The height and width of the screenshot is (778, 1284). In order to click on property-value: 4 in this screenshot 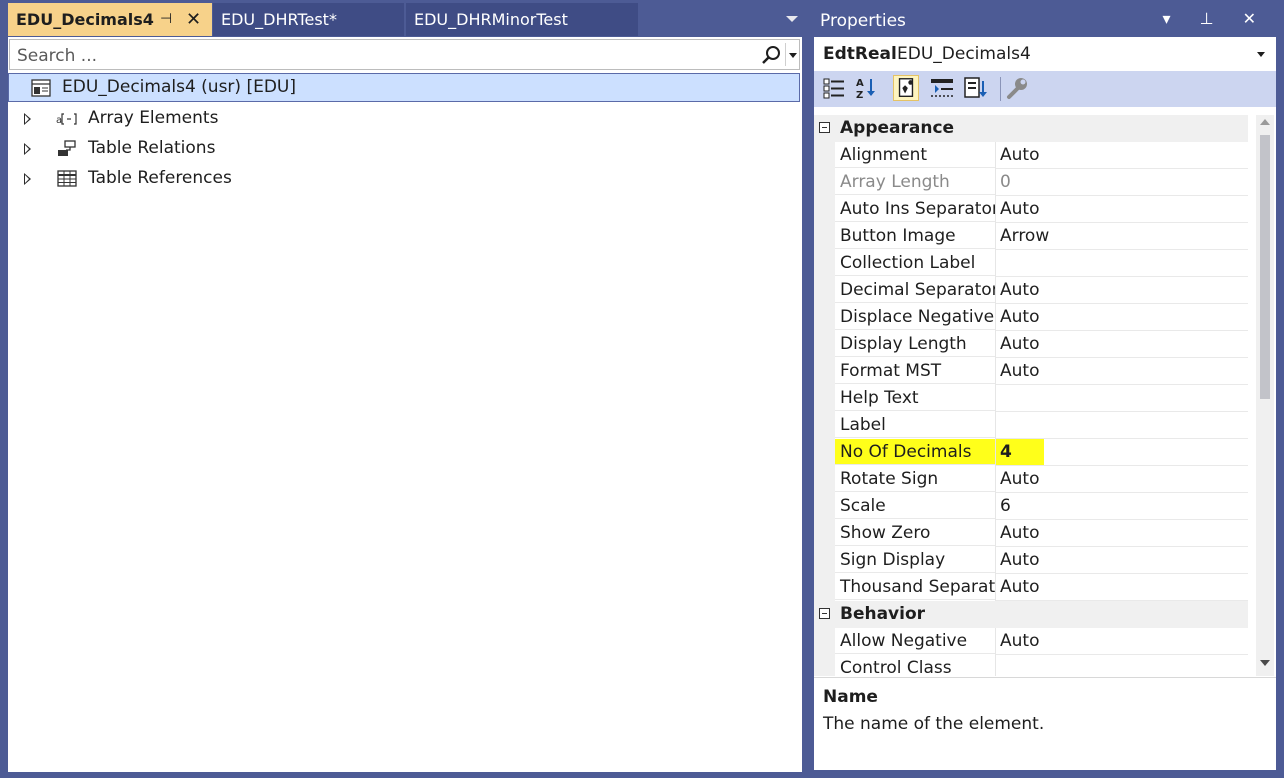, I will do `click(1122, 452)`.